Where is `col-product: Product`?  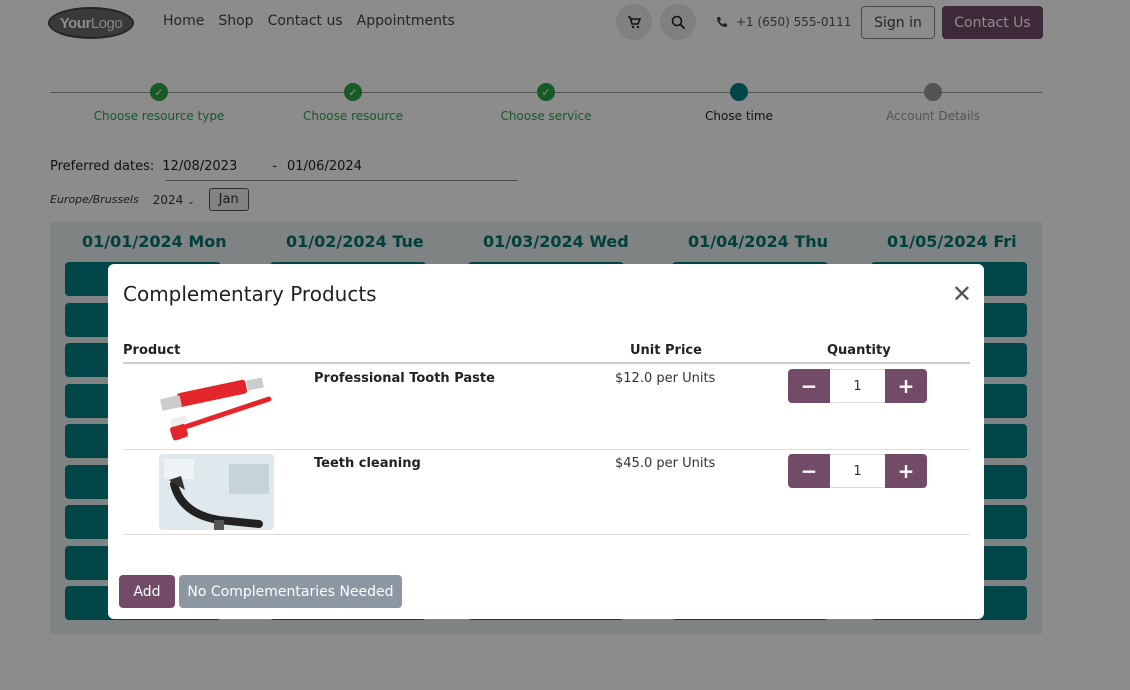
col-product: Product is located at coordinates (152, 350).